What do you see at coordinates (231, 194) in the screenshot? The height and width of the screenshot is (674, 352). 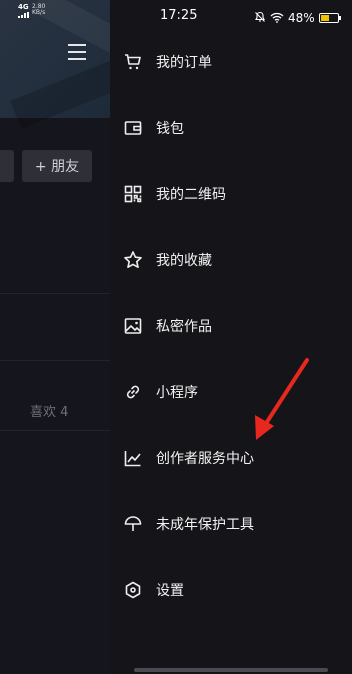 I see `menu-item-qr-code: 我的二维码` at bounding box center [231, 194].